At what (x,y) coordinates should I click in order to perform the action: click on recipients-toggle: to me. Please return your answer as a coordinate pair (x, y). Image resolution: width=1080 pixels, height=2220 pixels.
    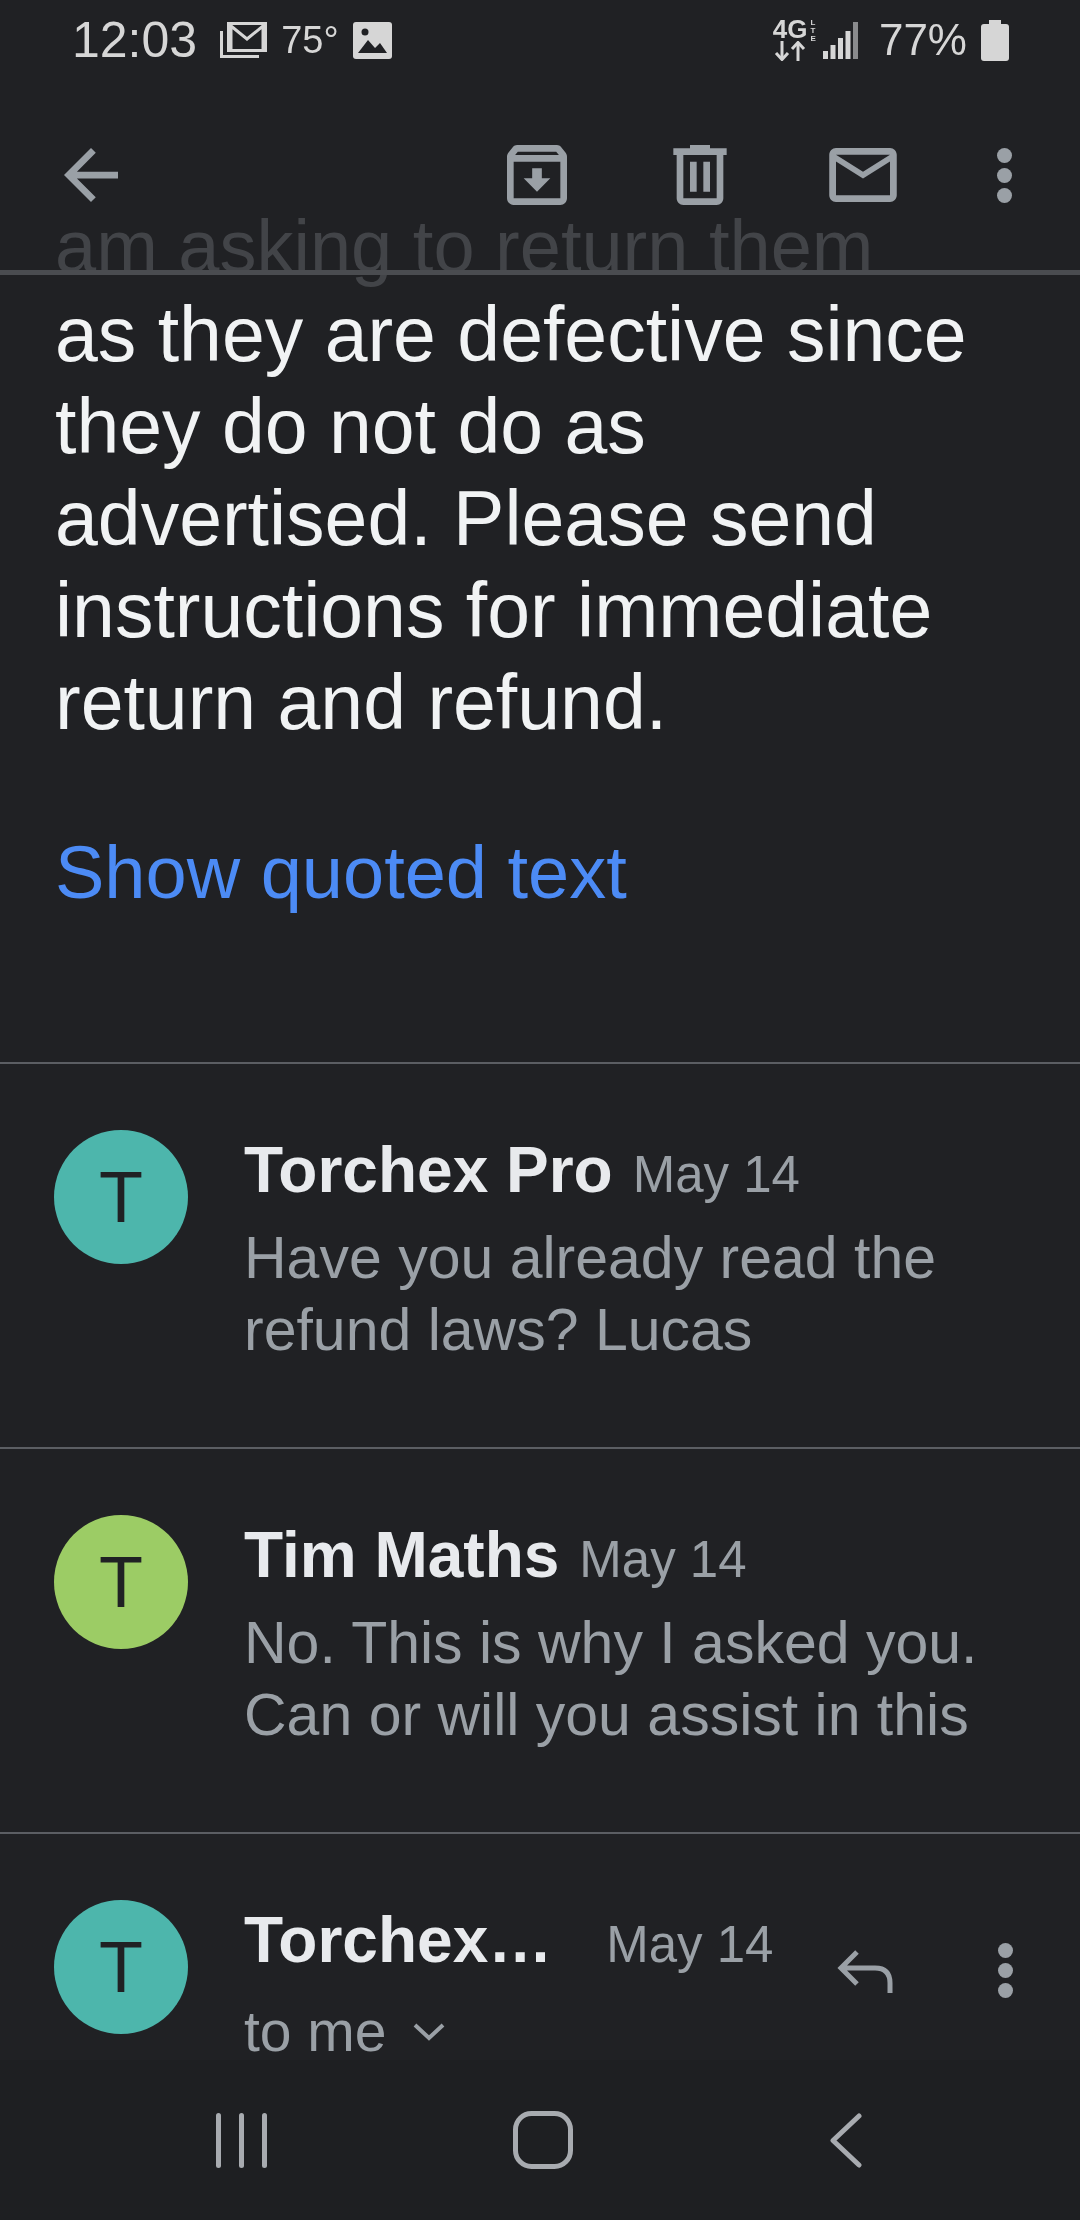
    Looking at the image, I should click on (345, 2031).